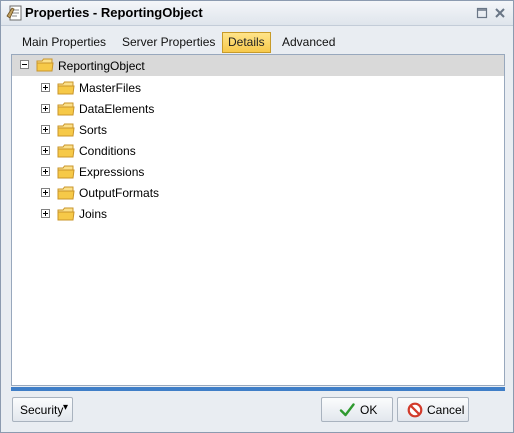 This screenshot has height=433, width=514. Describe the element at coordinates (347, 410) in the screenshot. I see `checkmark-icon` at that location.